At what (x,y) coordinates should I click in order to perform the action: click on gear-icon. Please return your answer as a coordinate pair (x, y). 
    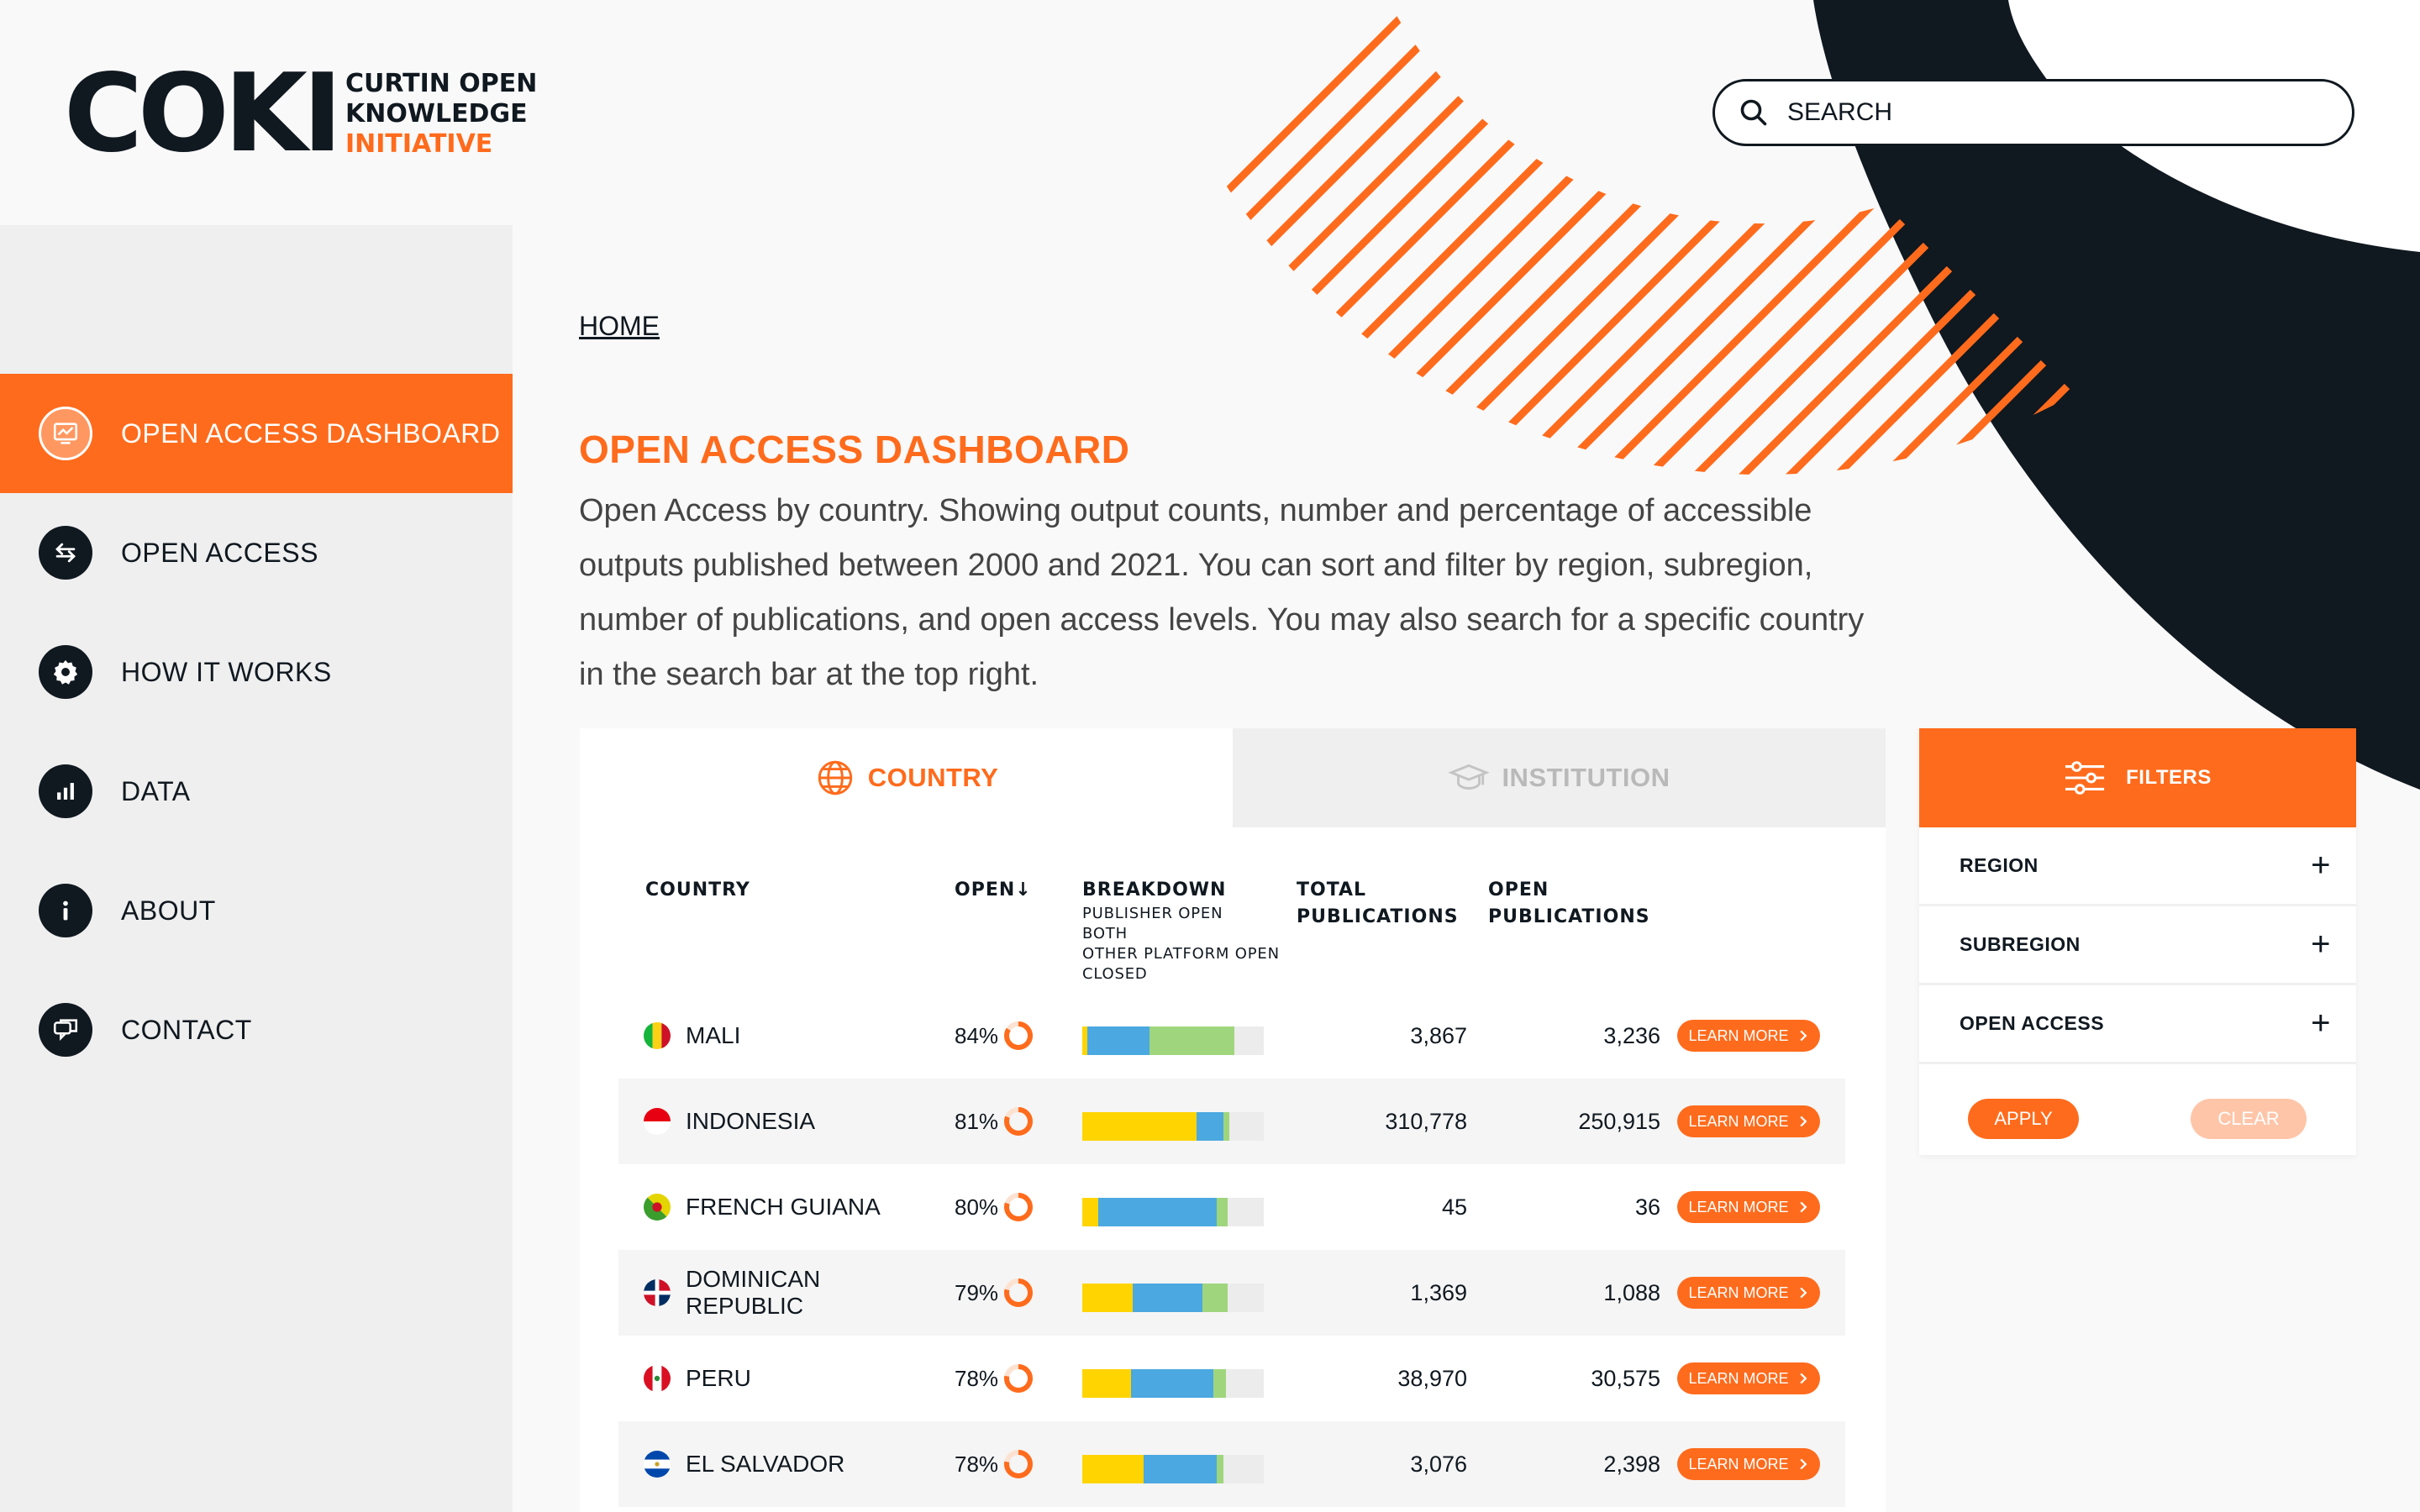
    Looking at the image, I should click on (65, 672).